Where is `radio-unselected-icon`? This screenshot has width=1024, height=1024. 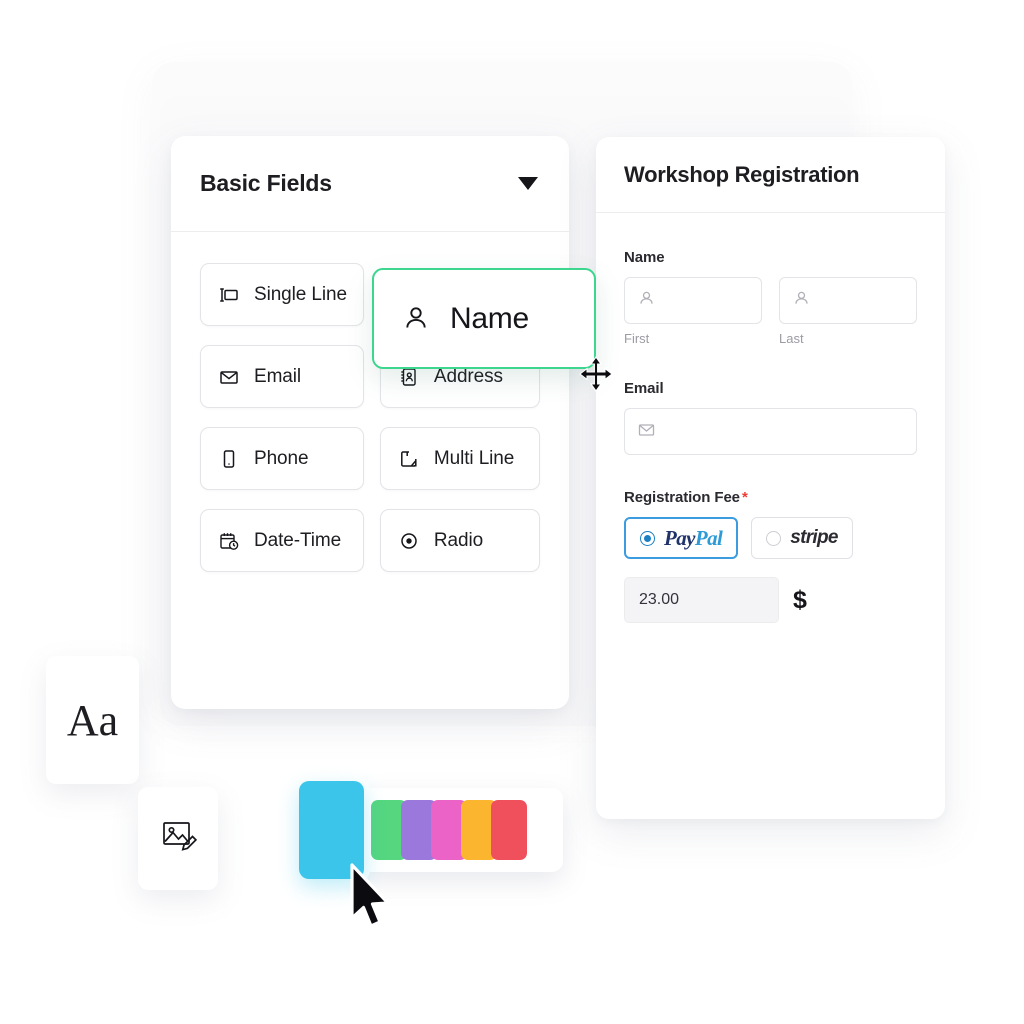
radio-unselected-icon is located at coordinates (774, 538).